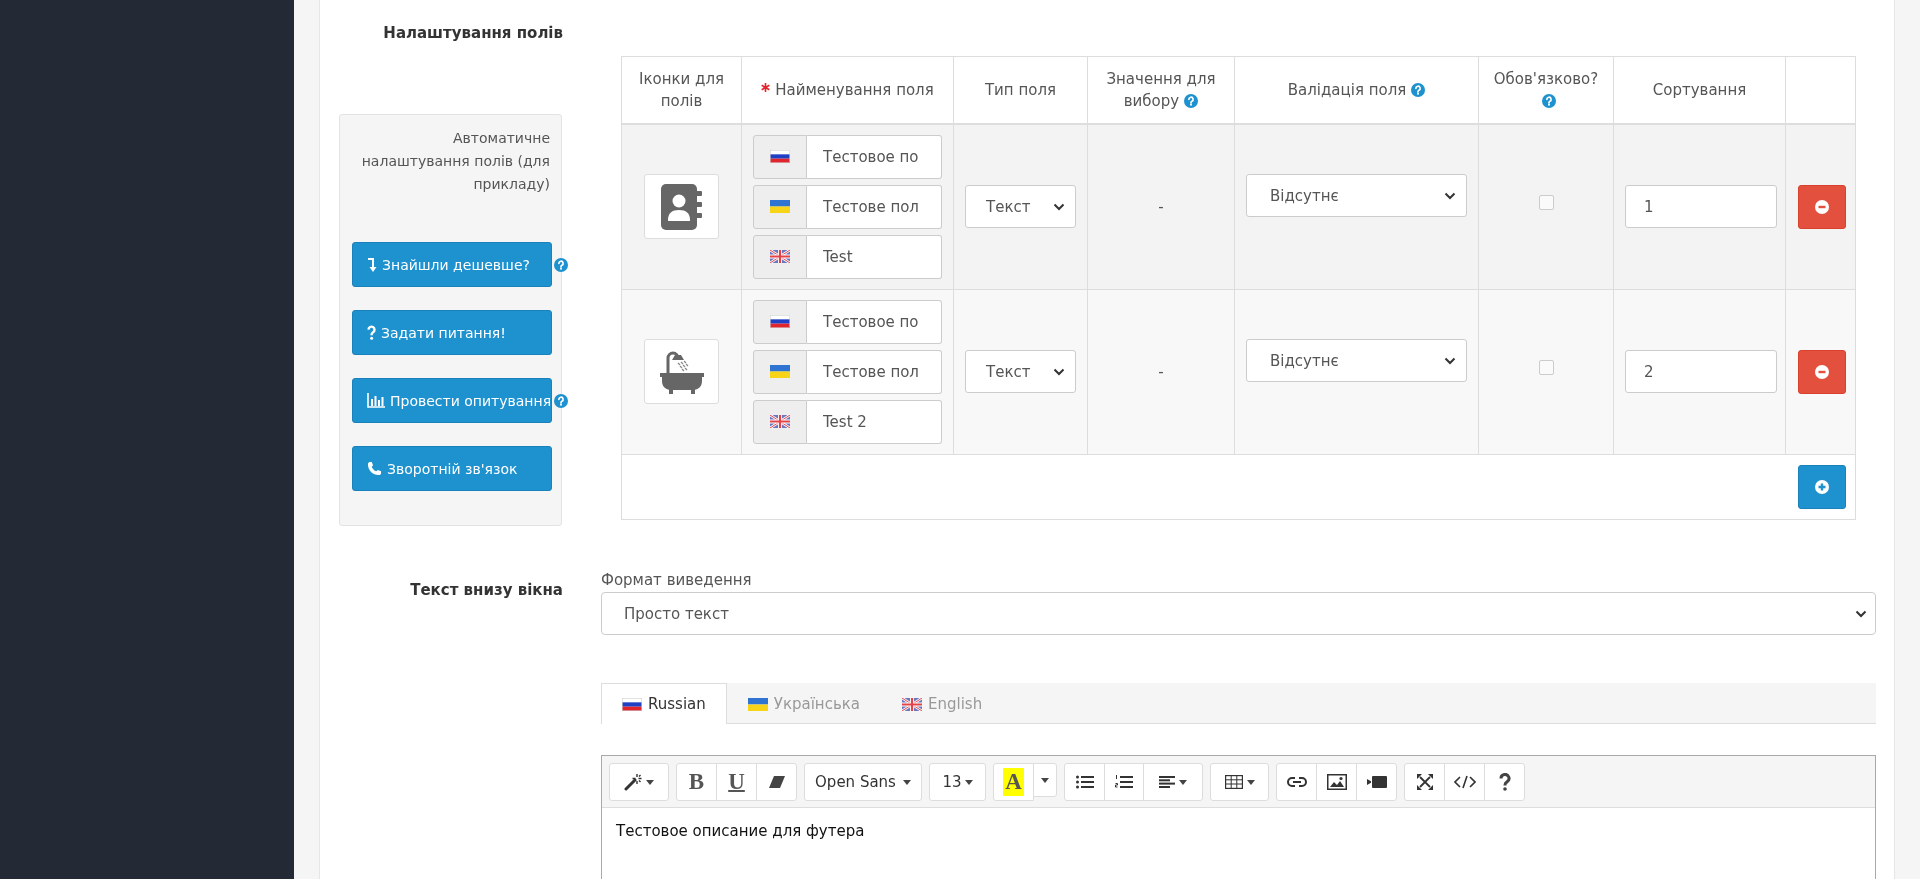  Describe the element at coordinates (1701, 206) in the screenshot. I see `sort-order-input: 1` at that location.